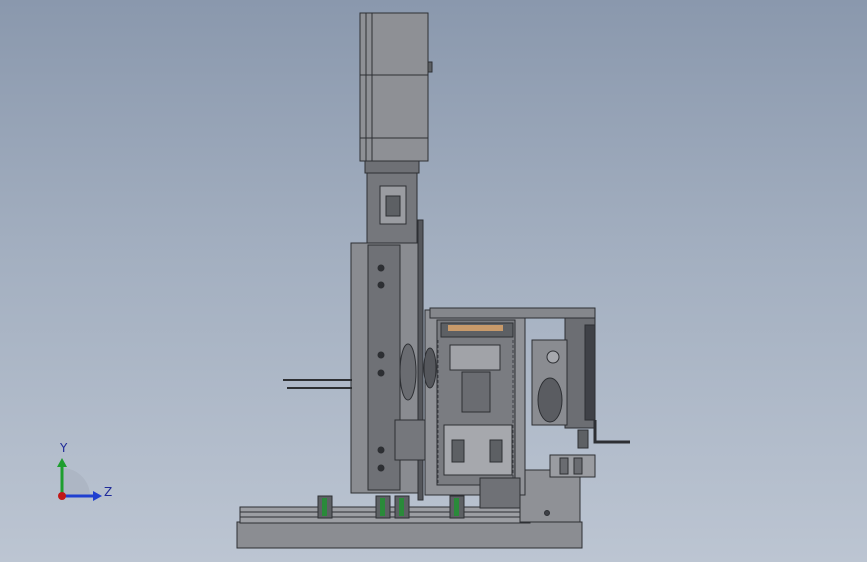  What do you see at coordinates (500, 493) in the screenshot?
I see `lower-housing` at bounding box center [500, 493].